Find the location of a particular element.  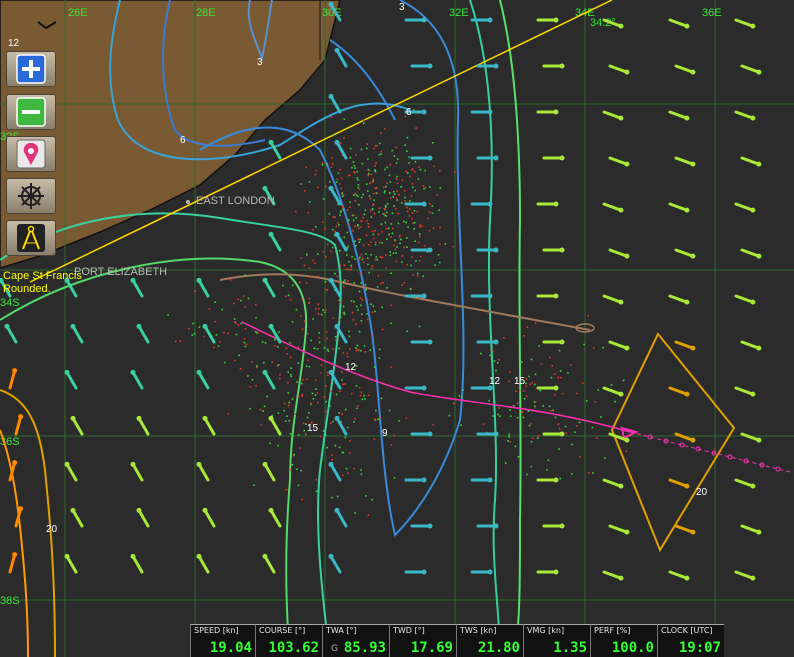

locate-boat-button is located at coordinates (31, 154).